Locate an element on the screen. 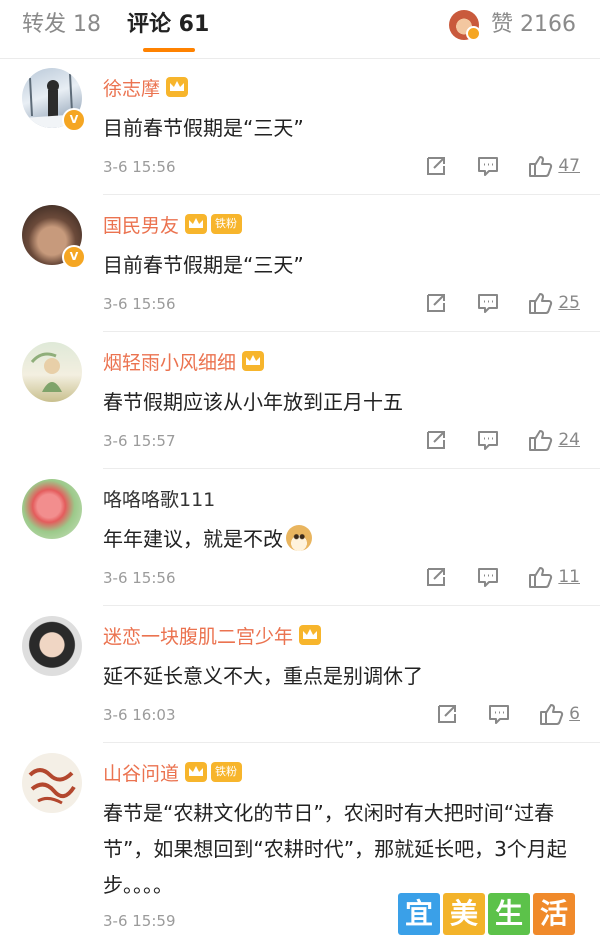 The height and width of the screenshot is (949, 600). like-button: 24 is located at coordinates (554, 440).